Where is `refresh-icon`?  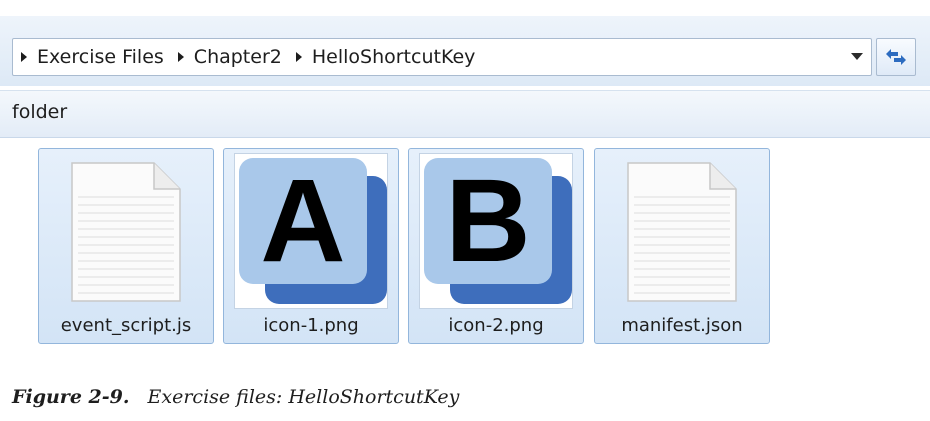 refresh-icon is located at coordinates (896, 57).